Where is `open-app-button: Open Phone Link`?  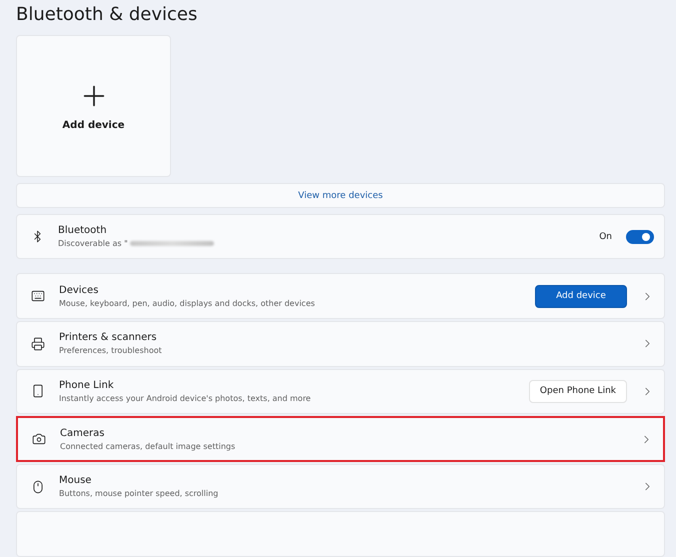 open-app-button: Open Phone Link is located at coordinates (577, 391).